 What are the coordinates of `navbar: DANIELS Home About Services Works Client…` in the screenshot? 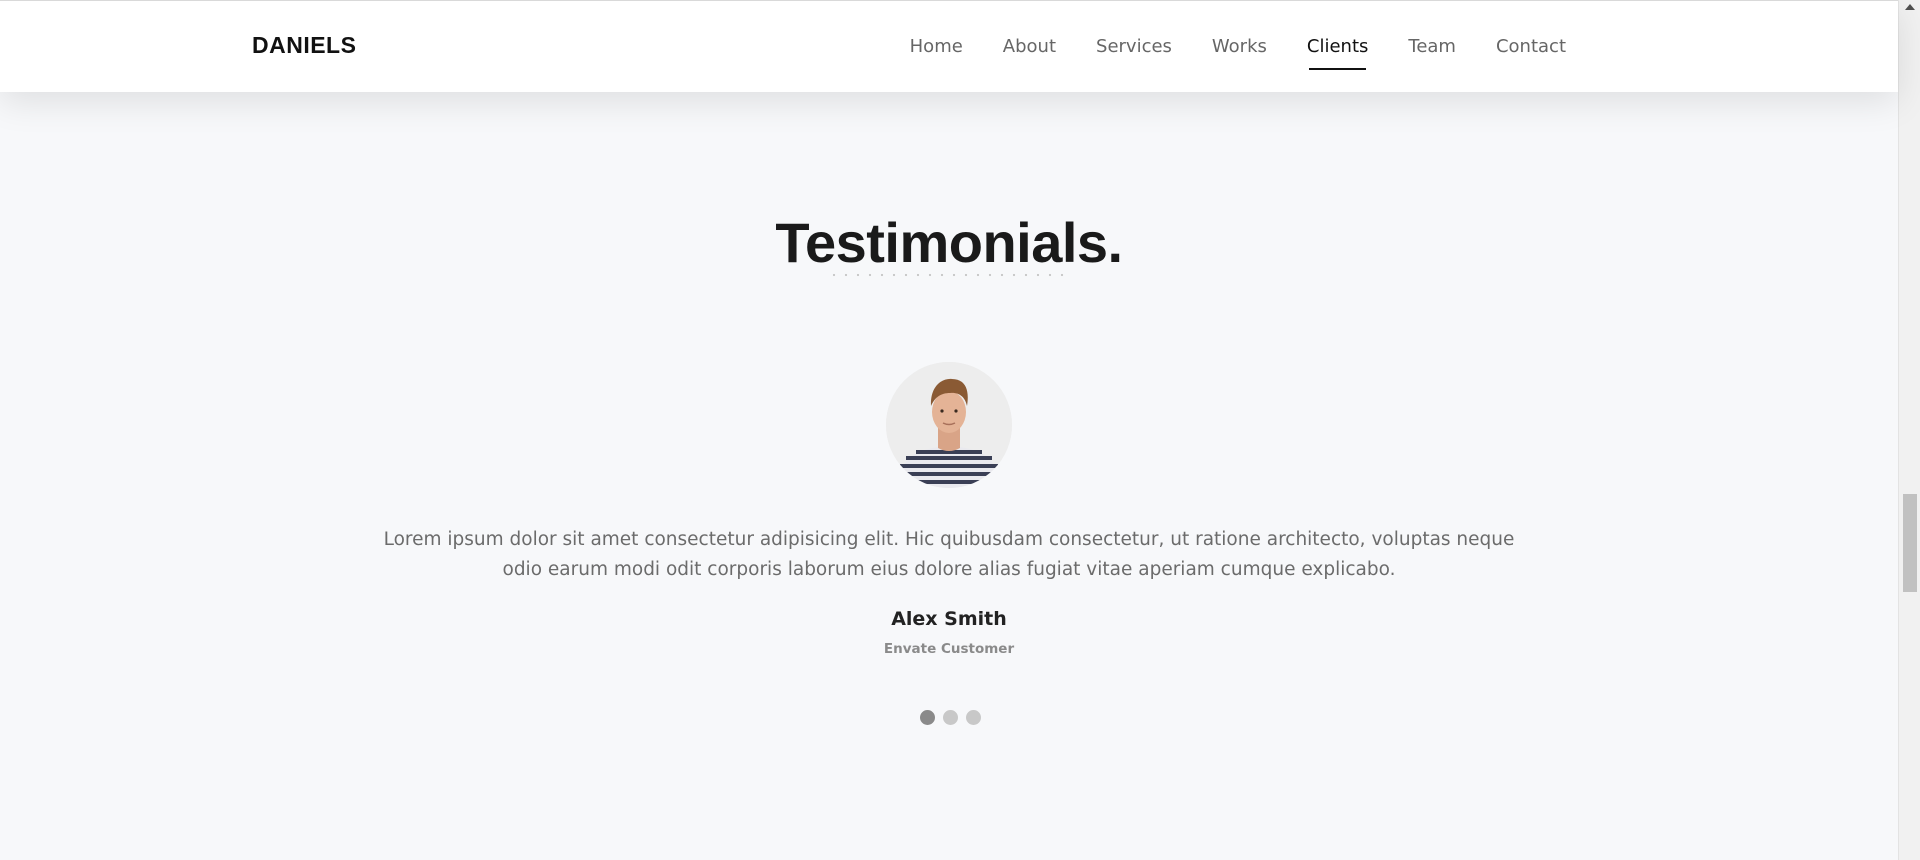 It's located at (949, 46).